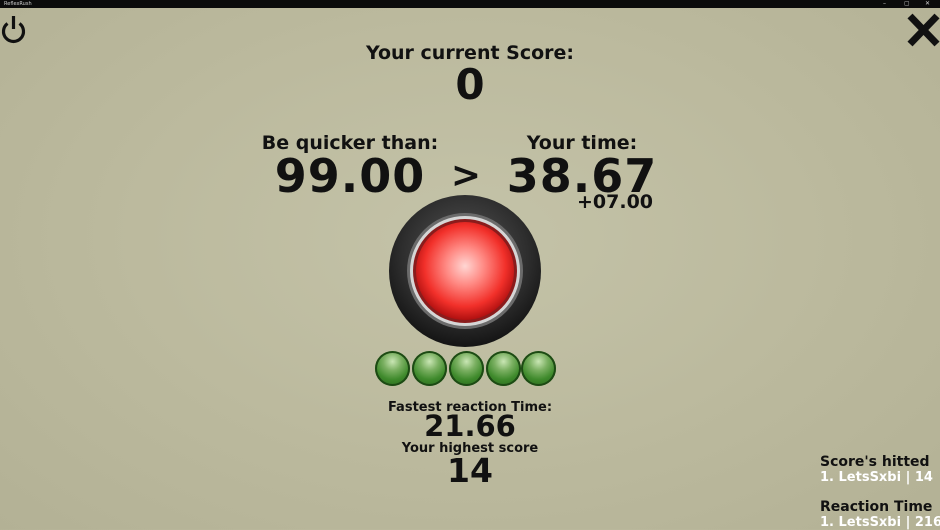  Describe the element at coordinates (880, 522) in the screenshot. I see `reaction-leaderboard-entry: 1. LetsSxbi | 216` at that location.